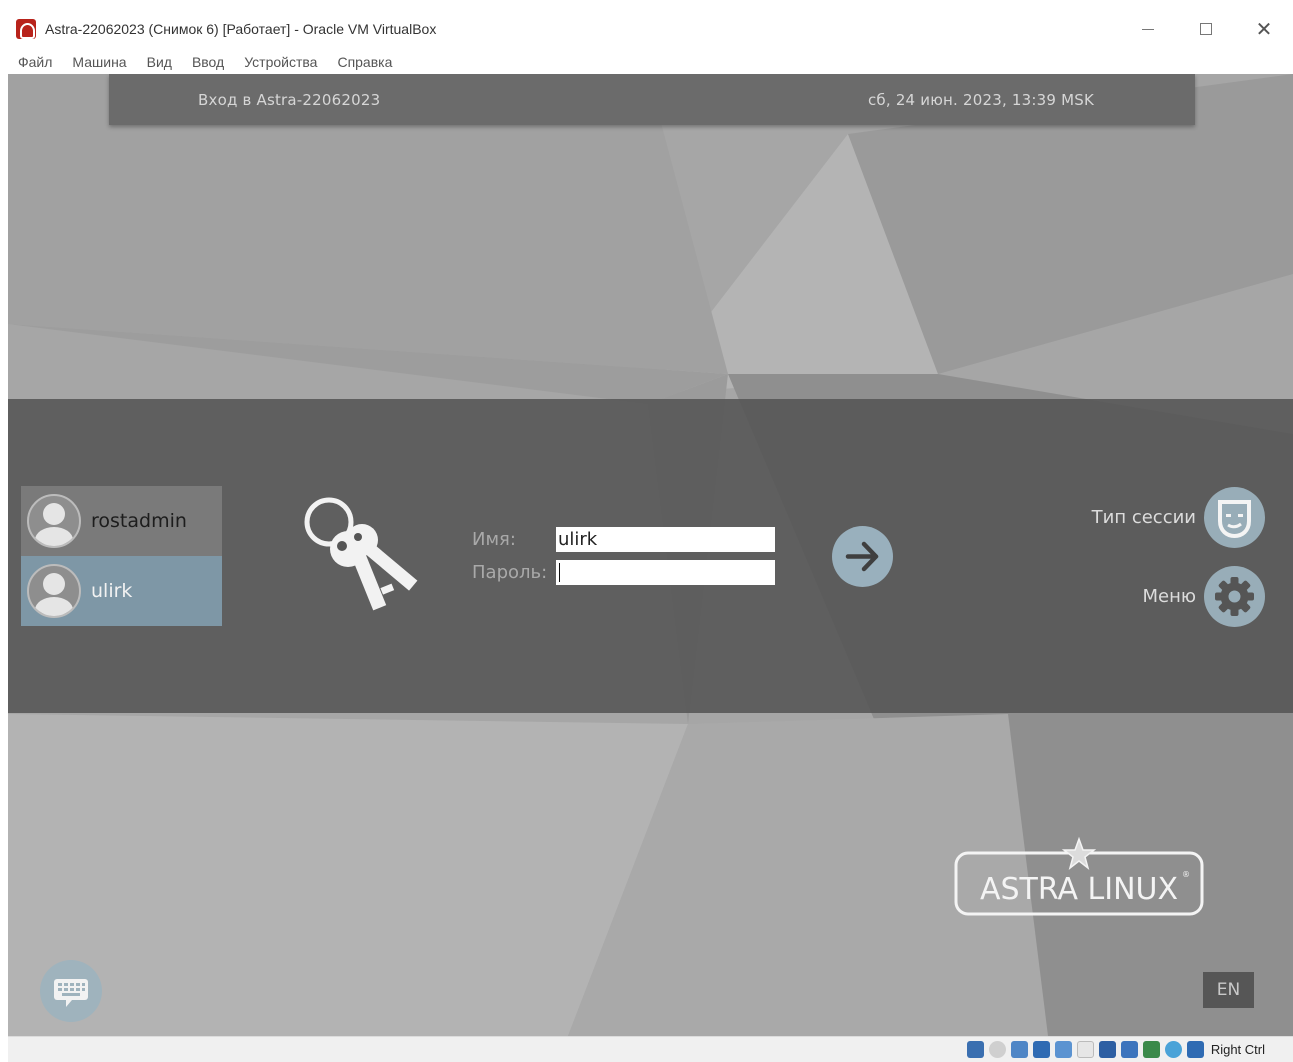 Image resolution: width=1293 pixels, height=1062 pixels. Describe the element at coordinates (1041, 1049) in the screenshot. I see `network-icon` at that location.